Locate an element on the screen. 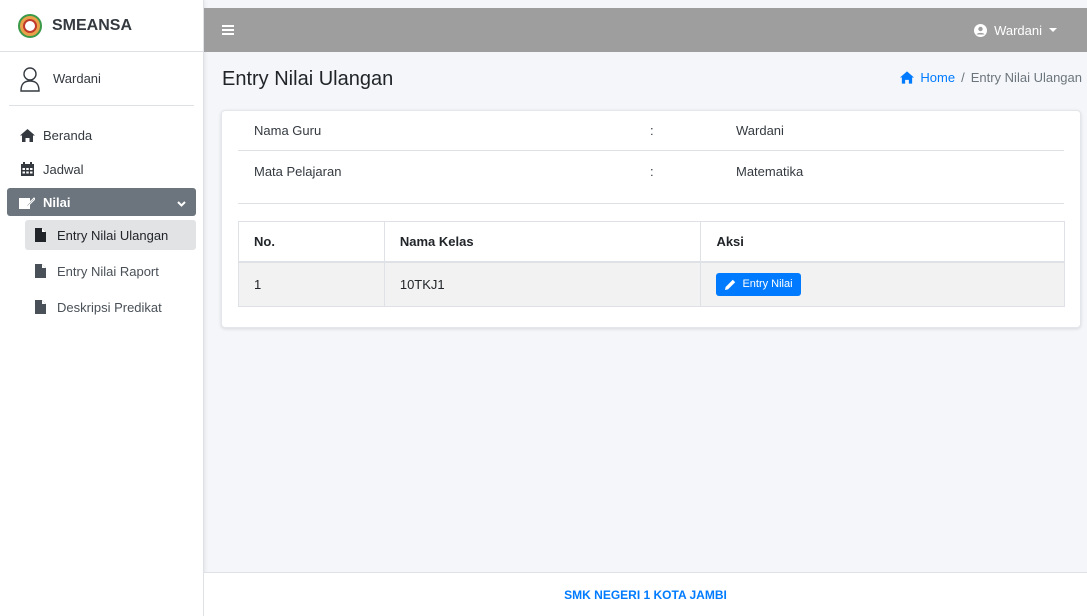  entry-nilai-label: Entry Nilai is located at coordinates (767, 284).